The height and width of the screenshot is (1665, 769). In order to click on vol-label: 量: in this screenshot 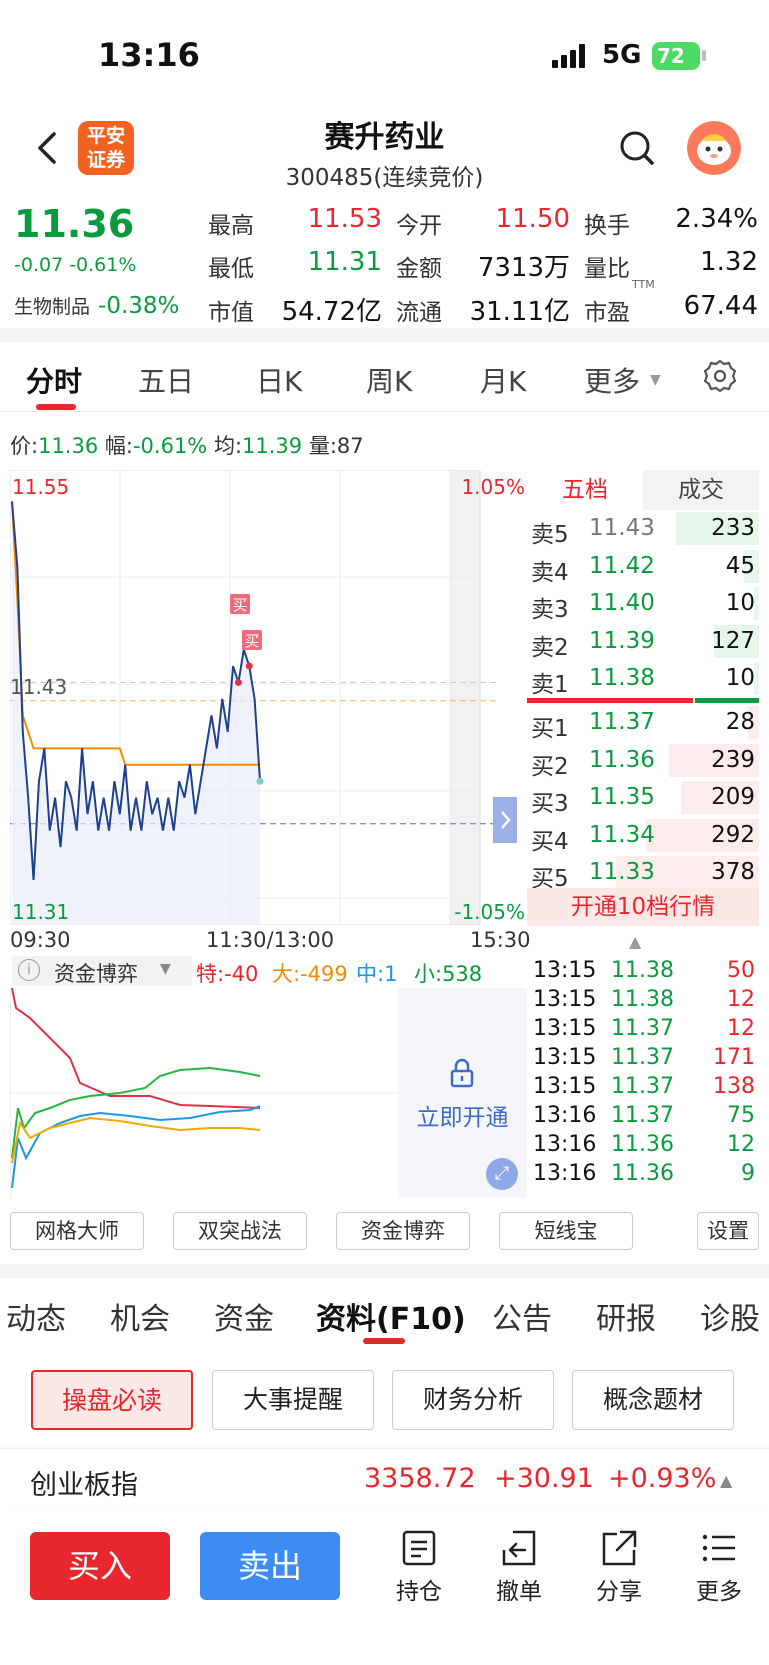, I will do `click(322, 446)`.